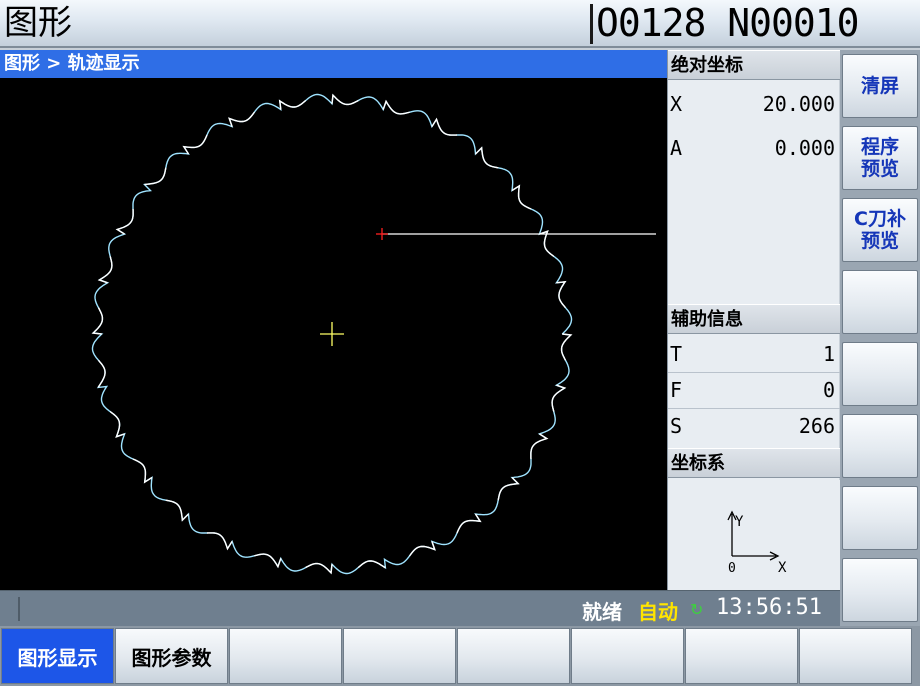 Image resolution: width=920 pixels, height=686 pixels. What do you see at coordinates (880, 338) in the screenshot?
I see `right-softkey-bar: 清屏 程序 预览 C刀补 预览` at bounding box center [880, 338].